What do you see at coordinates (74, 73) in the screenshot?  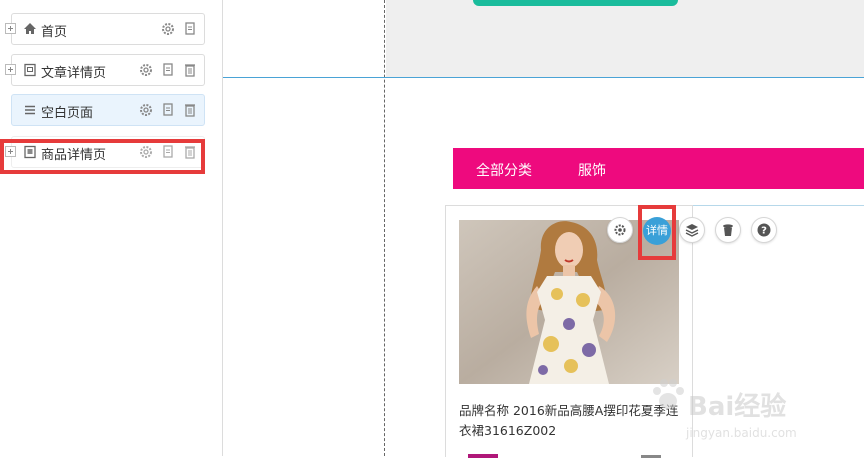 I see `page-item-label: 文章详情页` at bounding box center [74, 73].